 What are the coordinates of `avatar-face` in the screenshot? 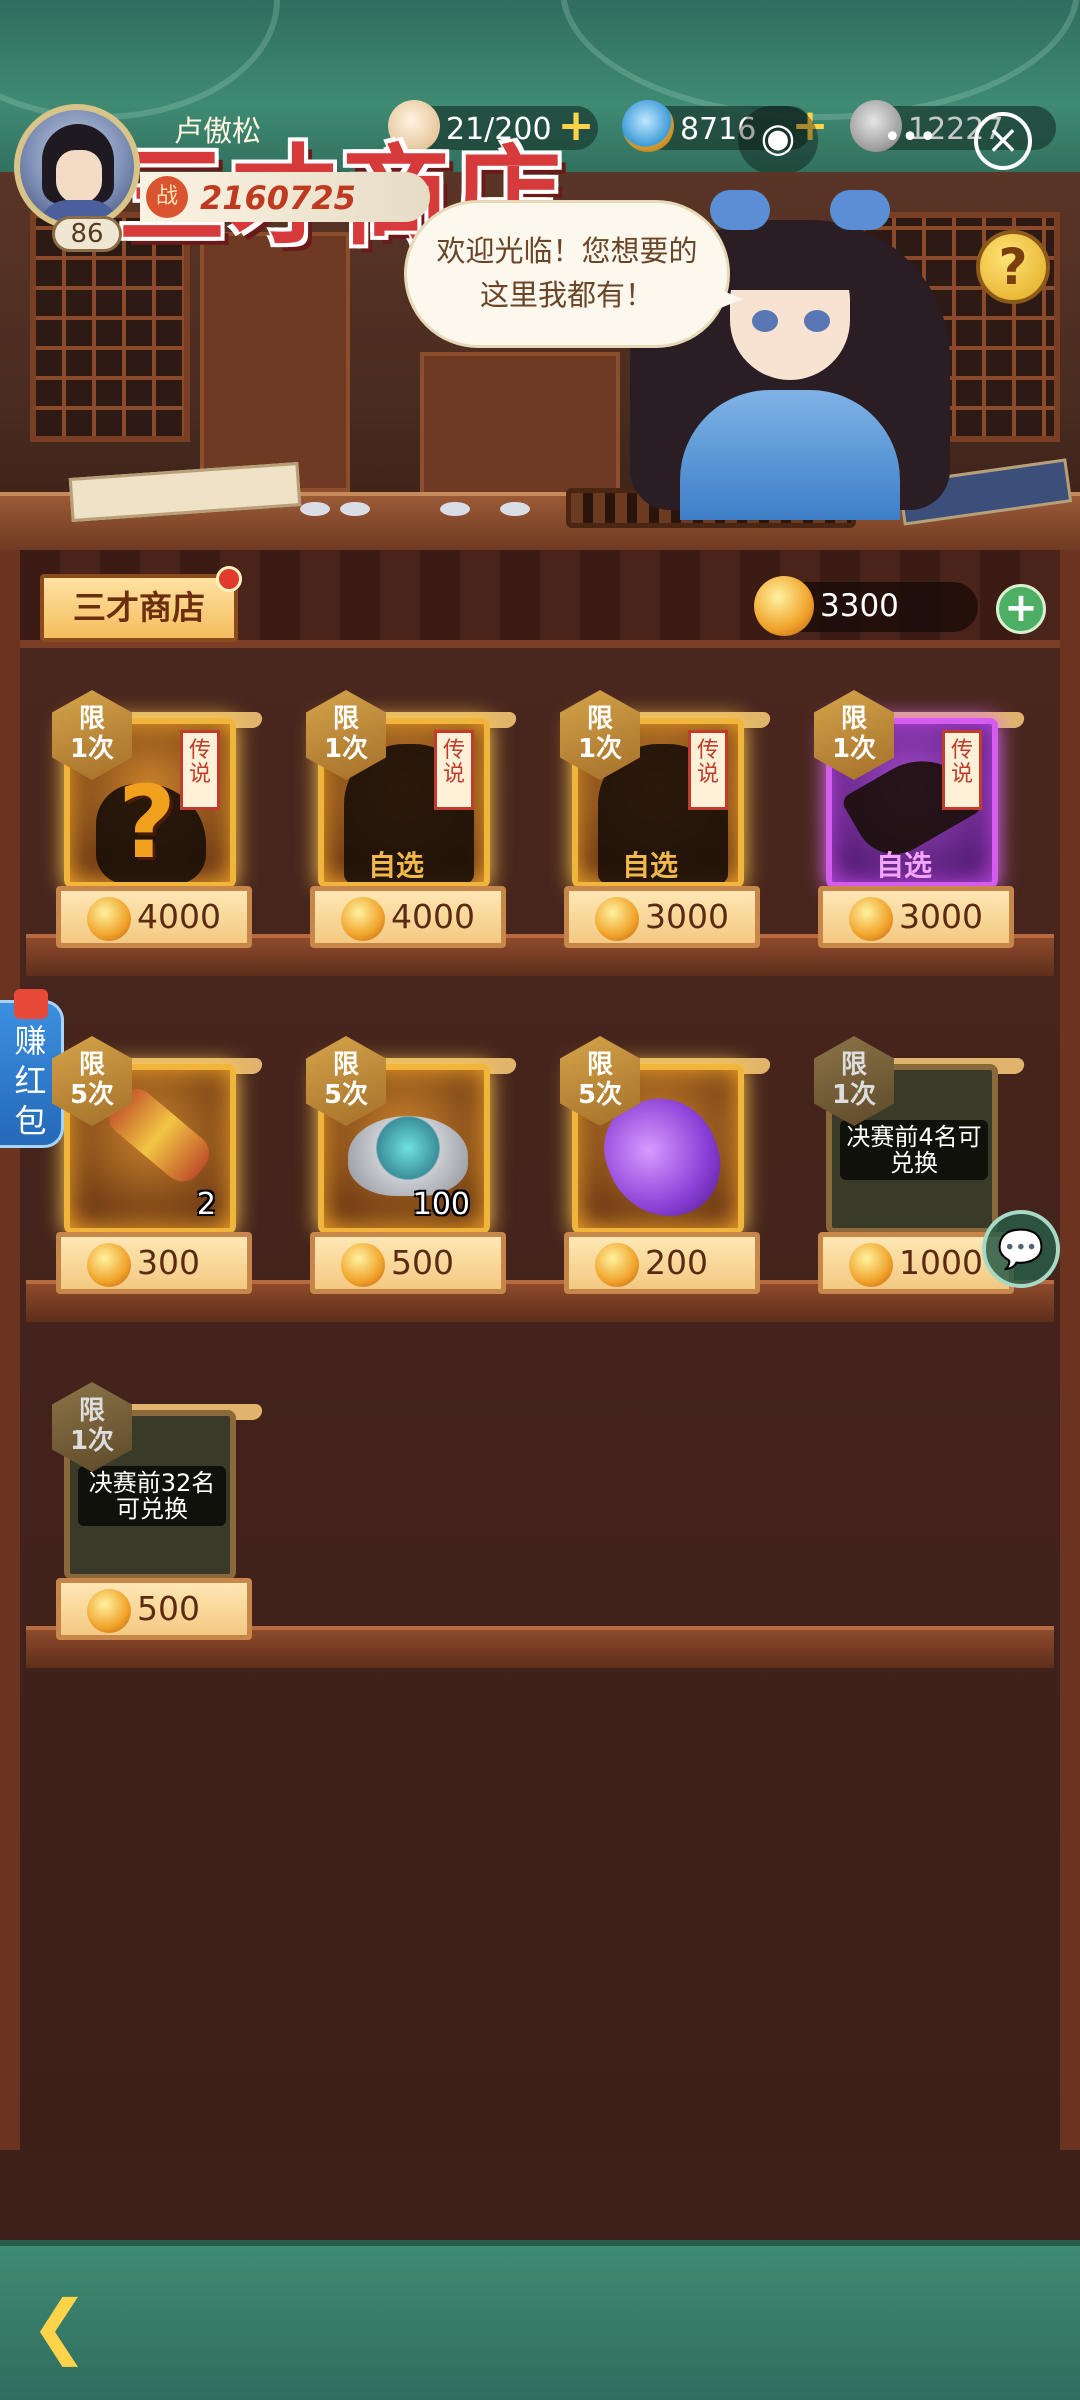 It's located at (79, 177).